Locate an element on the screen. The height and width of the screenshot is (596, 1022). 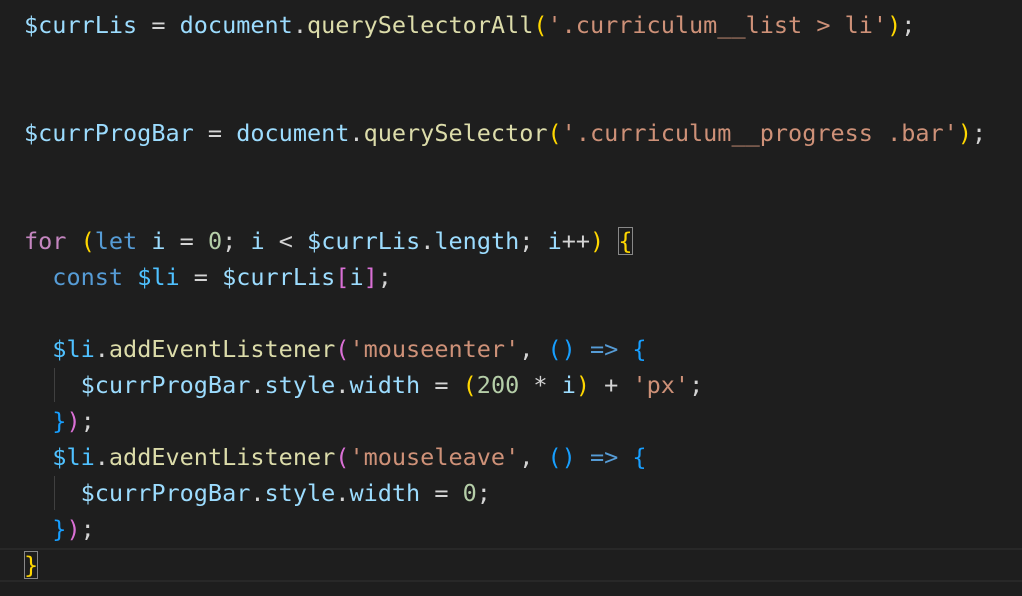
code-token: * is located at coordinates (540, 385).